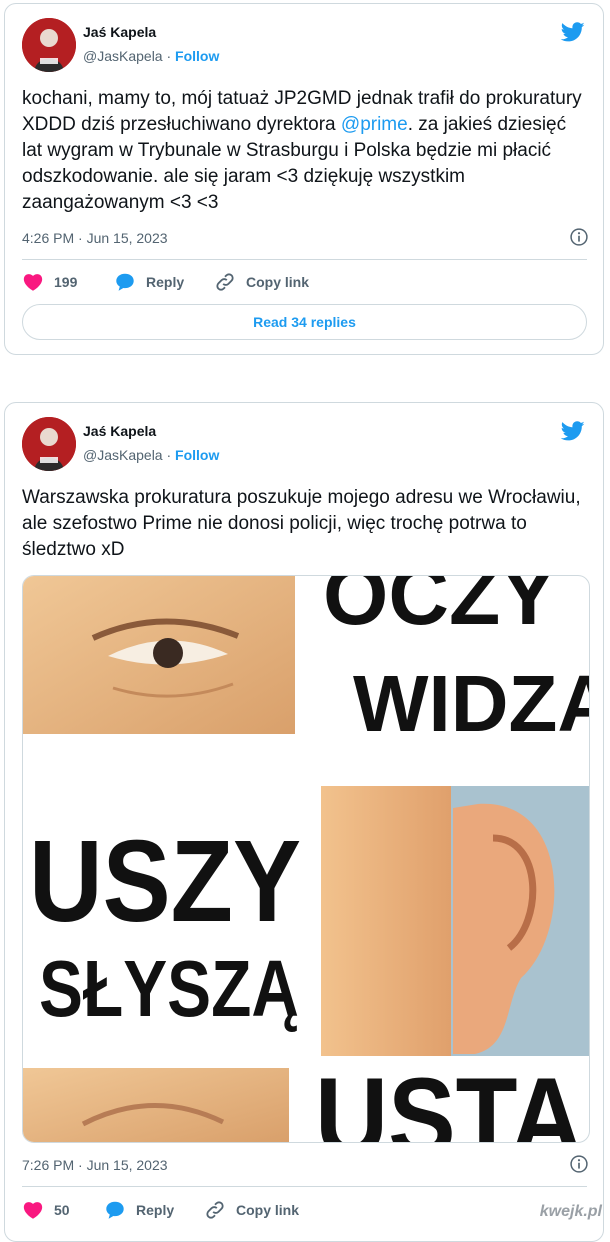  I want to click on image-word: USZY, so click(165, 881).